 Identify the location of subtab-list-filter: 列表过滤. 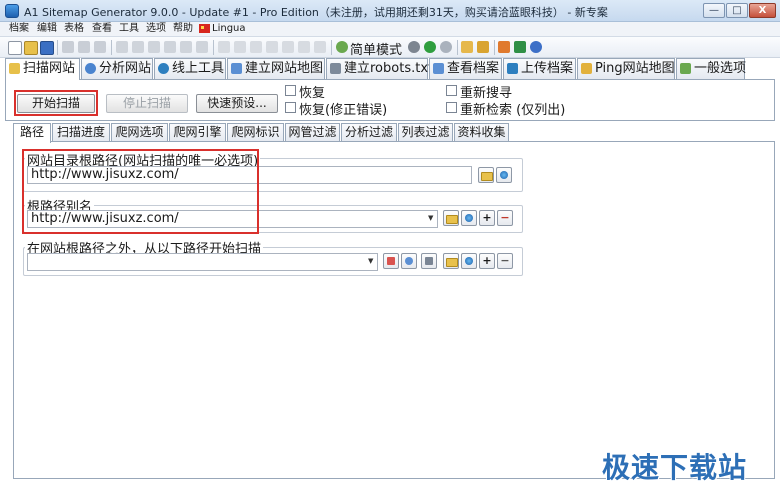
(425, 132).